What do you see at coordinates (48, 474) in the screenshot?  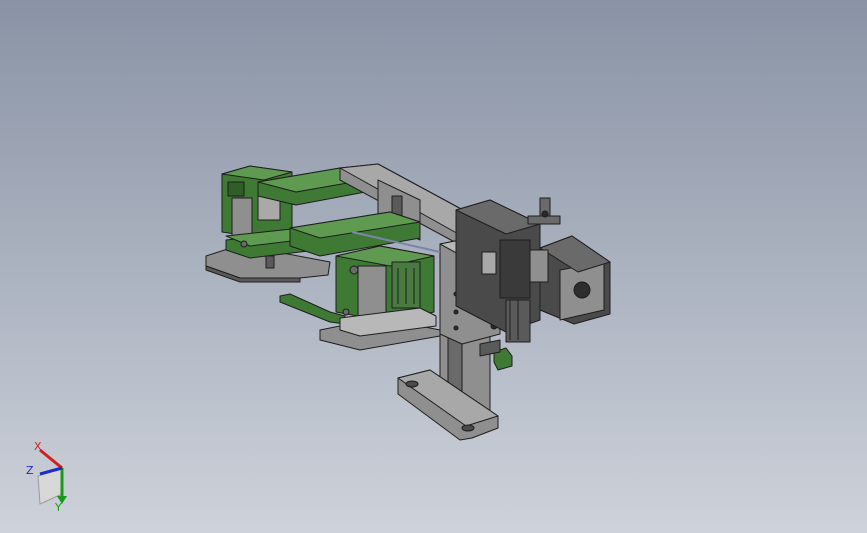 I see `view-orientation-triad: X Z Y` at bounding box center [48, 474].